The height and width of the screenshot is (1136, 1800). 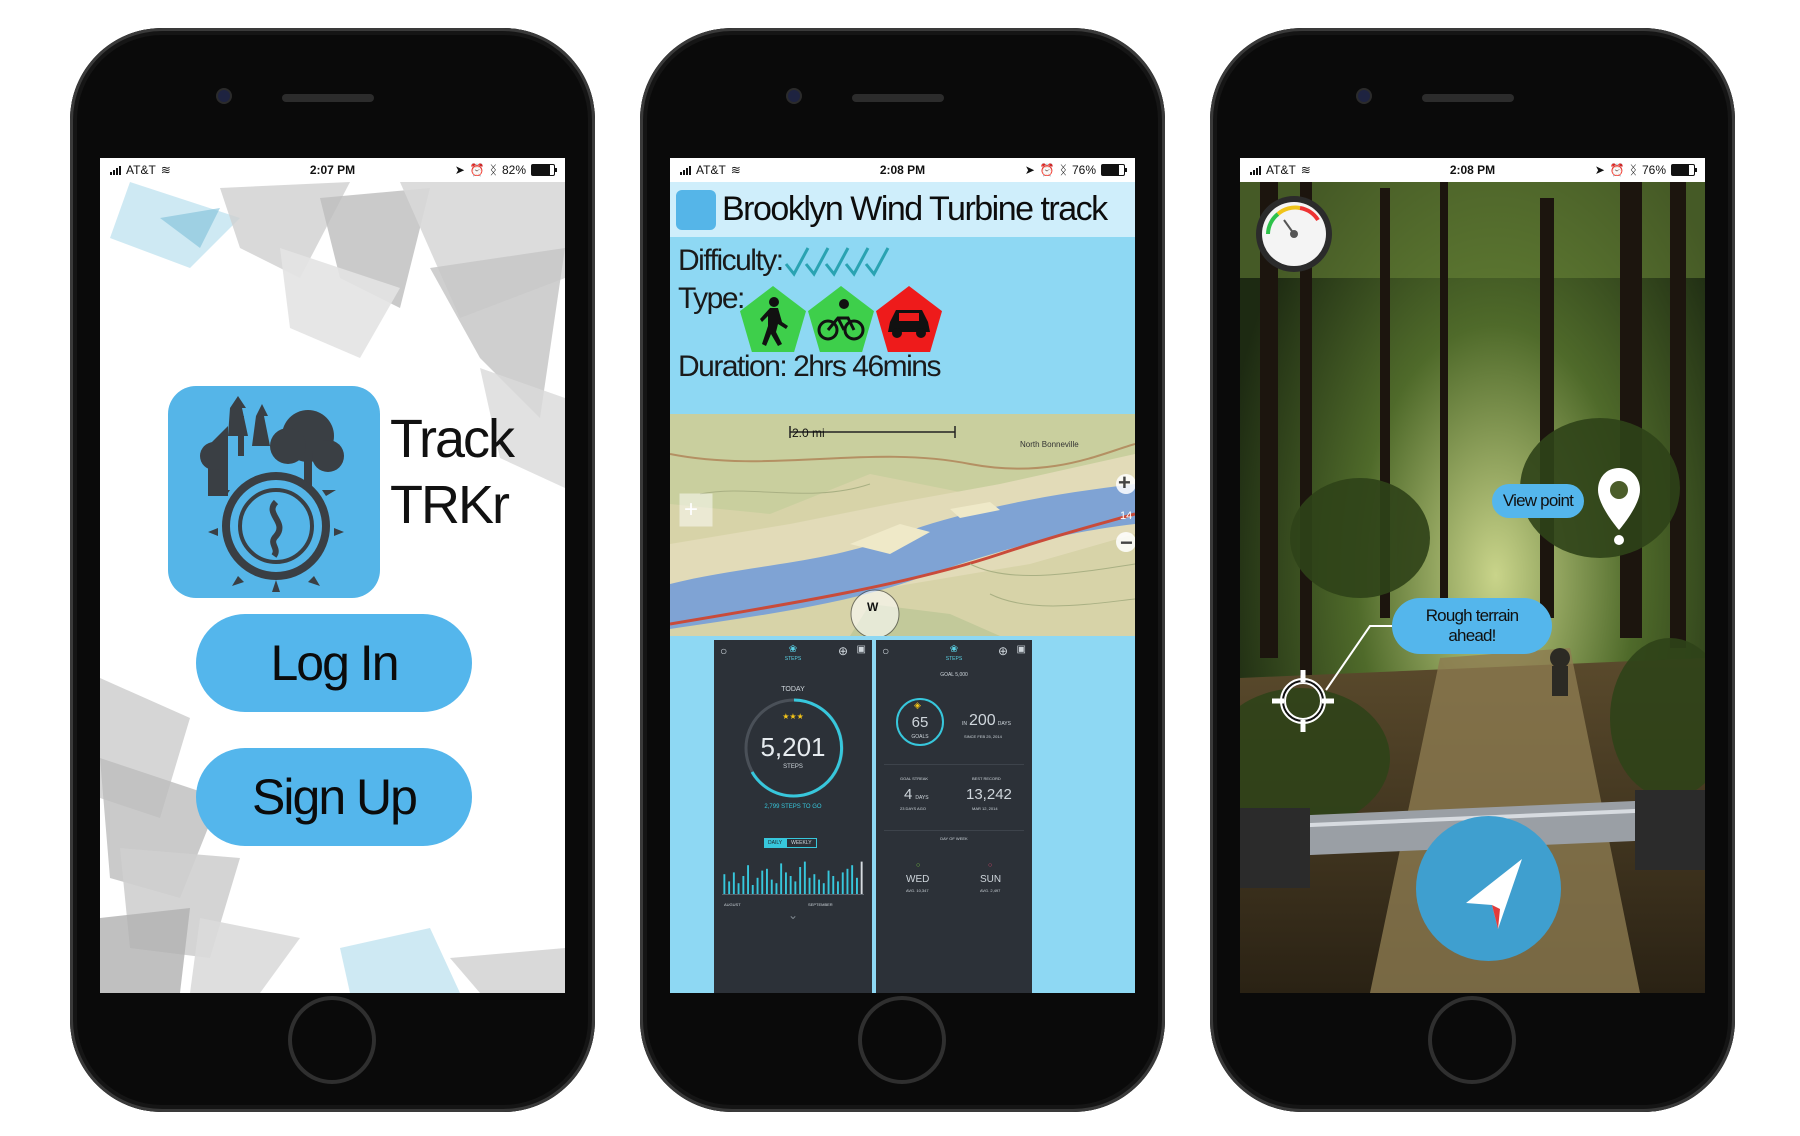 What do you see at coordinates (954, 659) in the screenshot?
I see `steps-header: STEPS` at bounding box center [954, 659].